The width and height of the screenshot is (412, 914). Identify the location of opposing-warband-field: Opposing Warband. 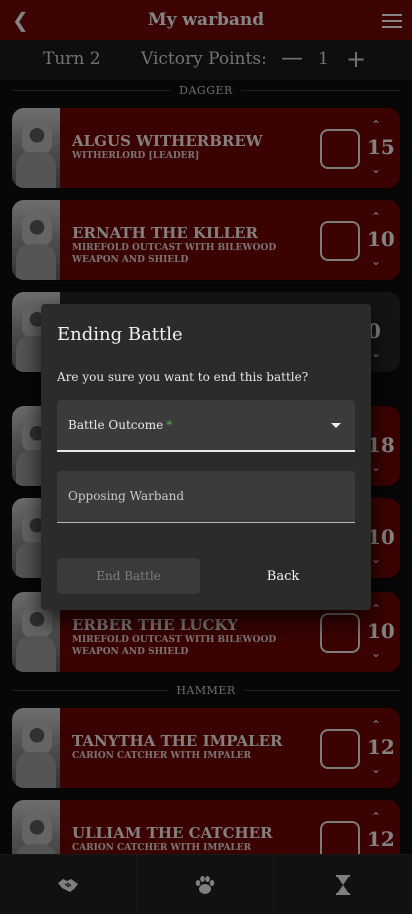
(206, 497).